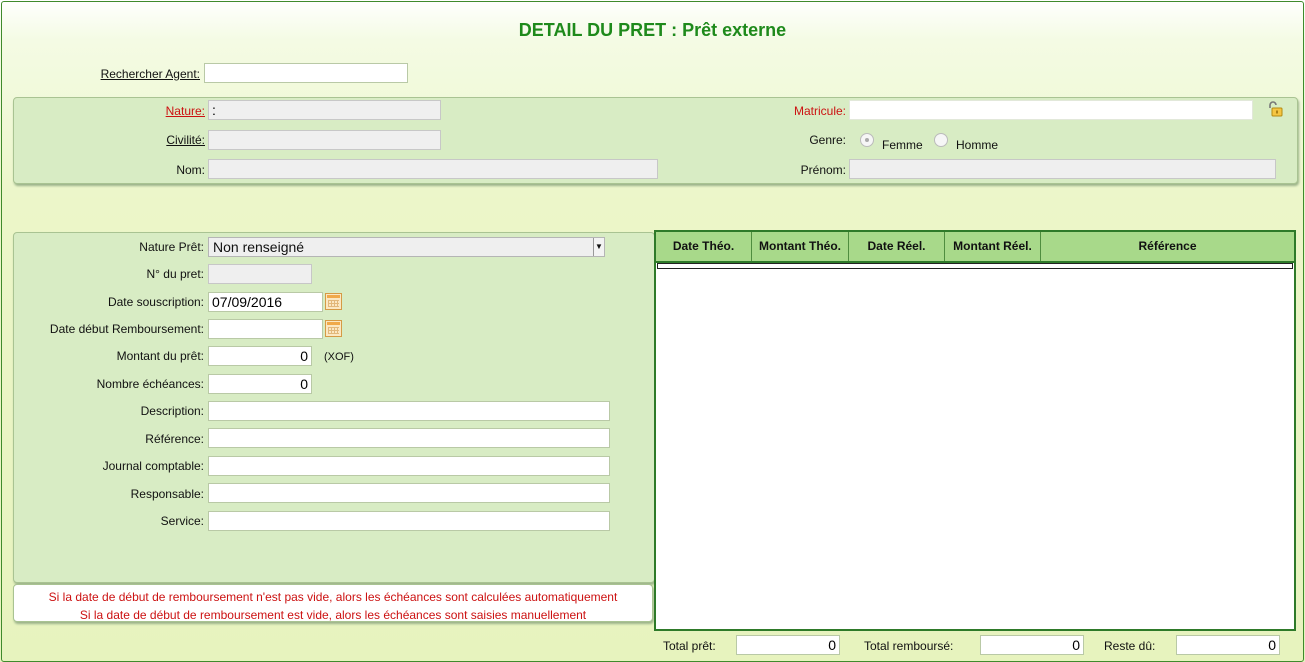  I want to click on responsable-label: Responsable:, so click(167, 494).